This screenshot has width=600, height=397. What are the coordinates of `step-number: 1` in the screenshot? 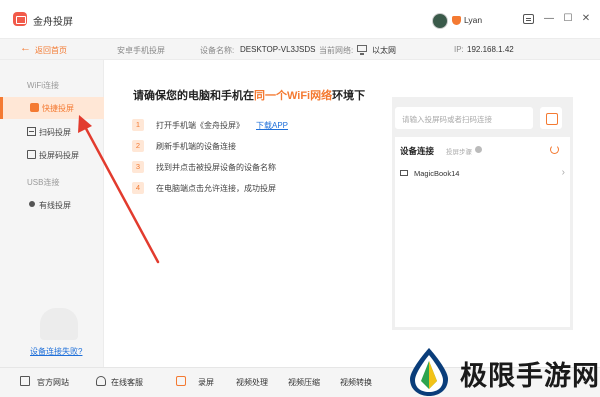 It's located at (138, 125).